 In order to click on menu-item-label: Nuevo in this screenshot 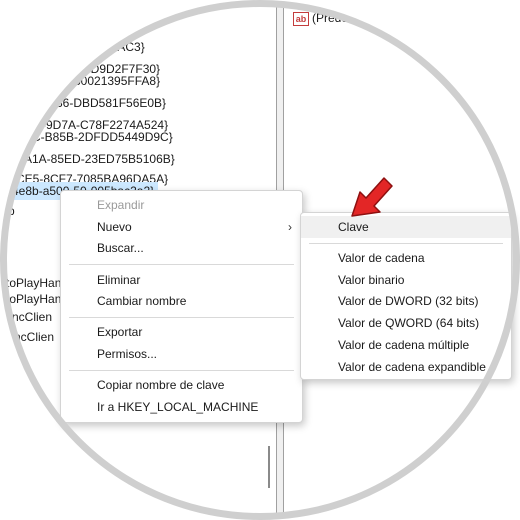, I will do `click(114, 227)`.